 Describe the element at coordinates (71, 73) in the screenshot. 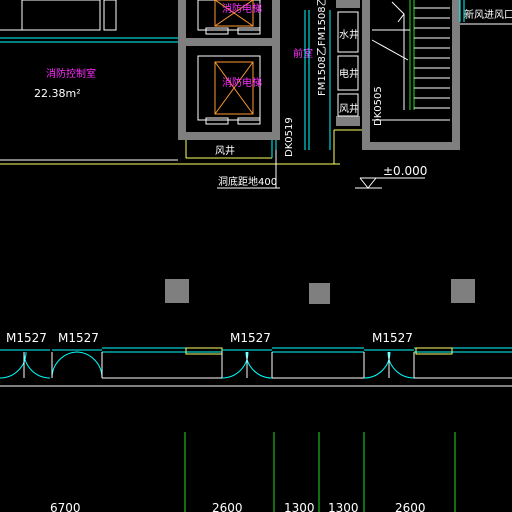

I see `control-room-label: 消防控制室` at that location.